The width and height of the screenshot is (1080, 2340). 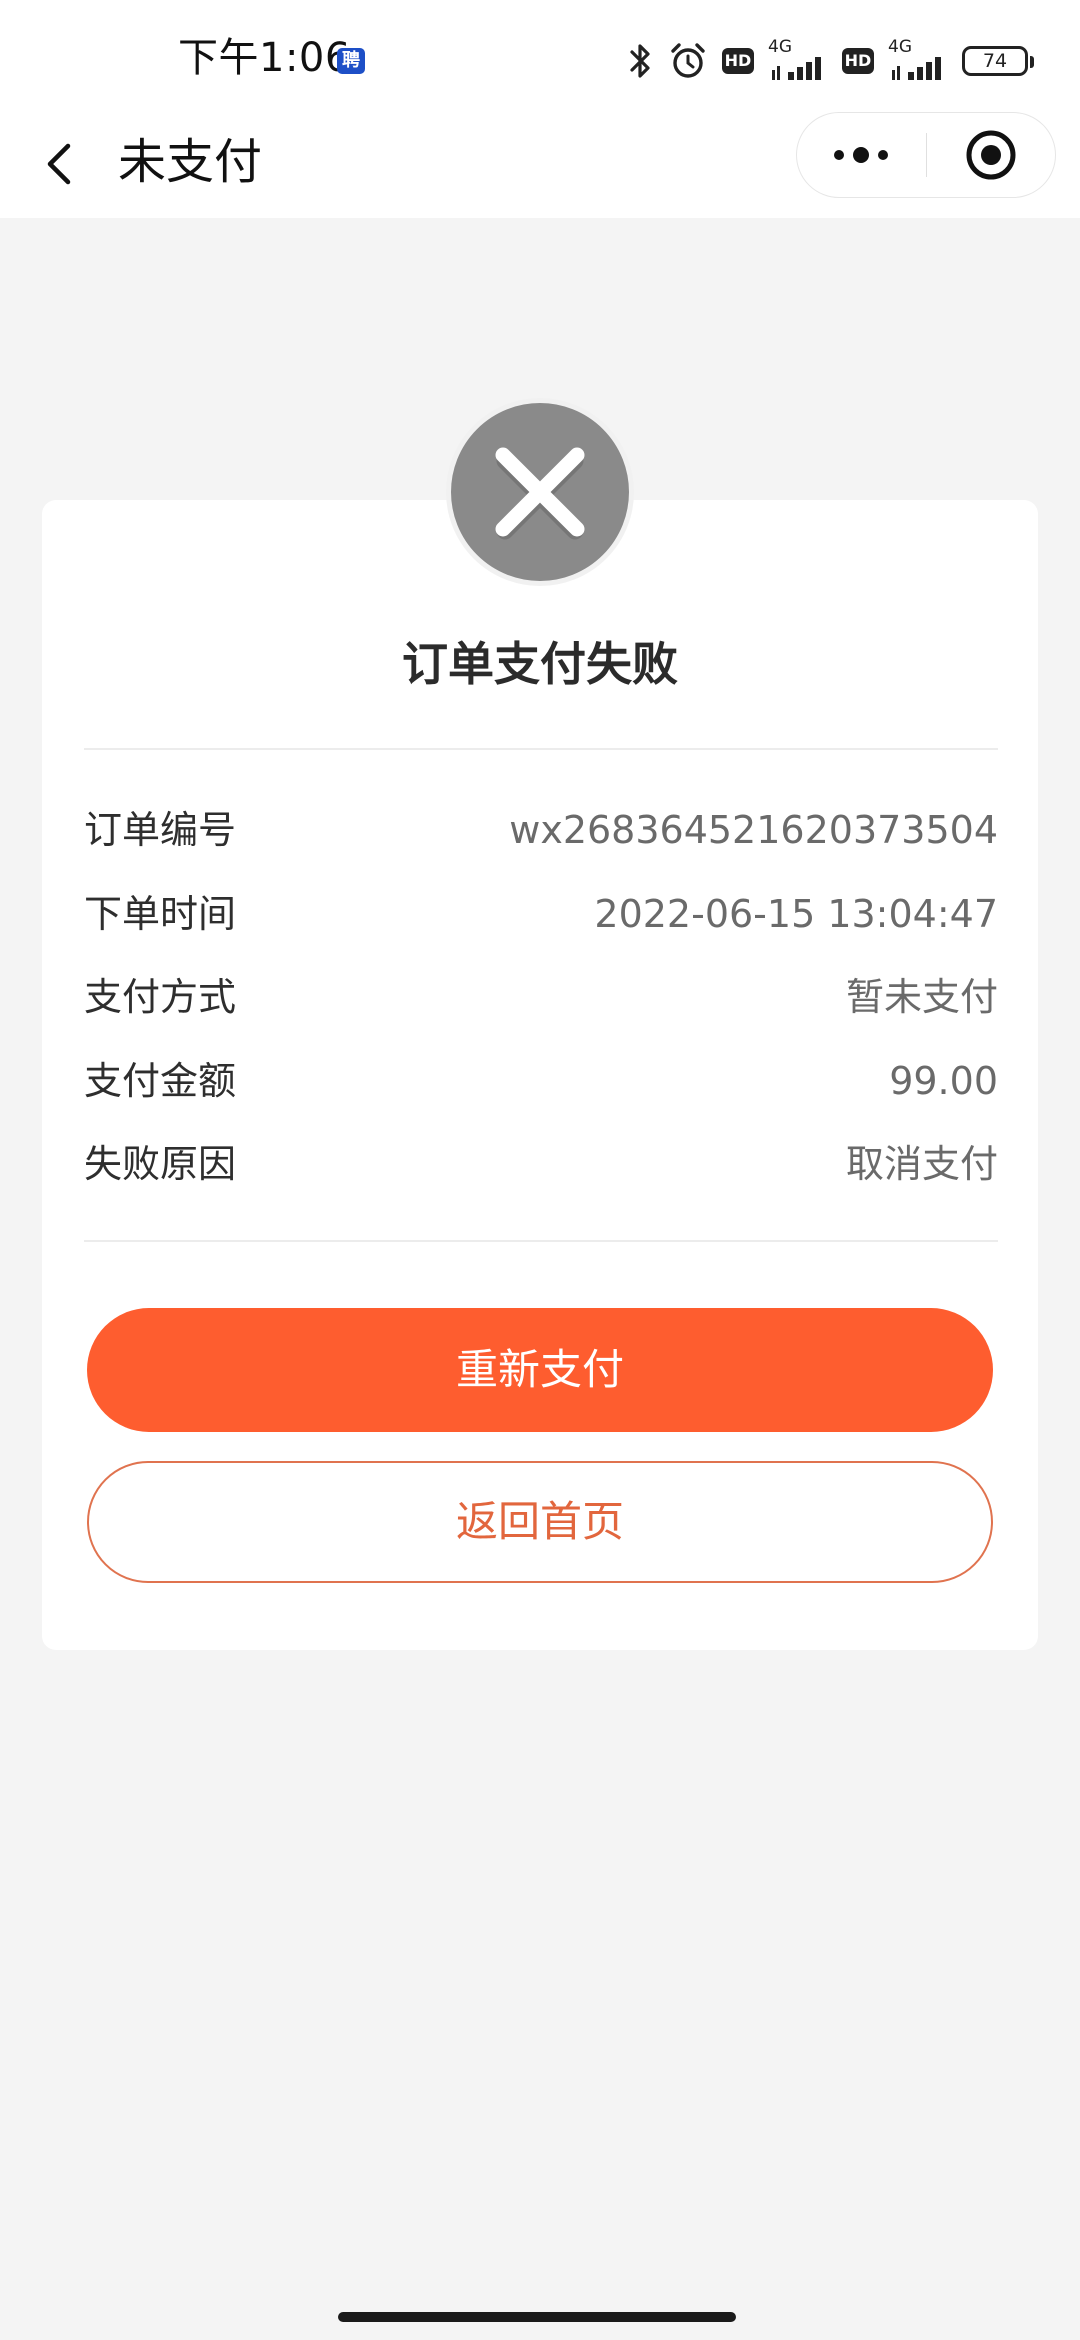 I want to click on chevron-left-icon, so click(x=59, y=164).